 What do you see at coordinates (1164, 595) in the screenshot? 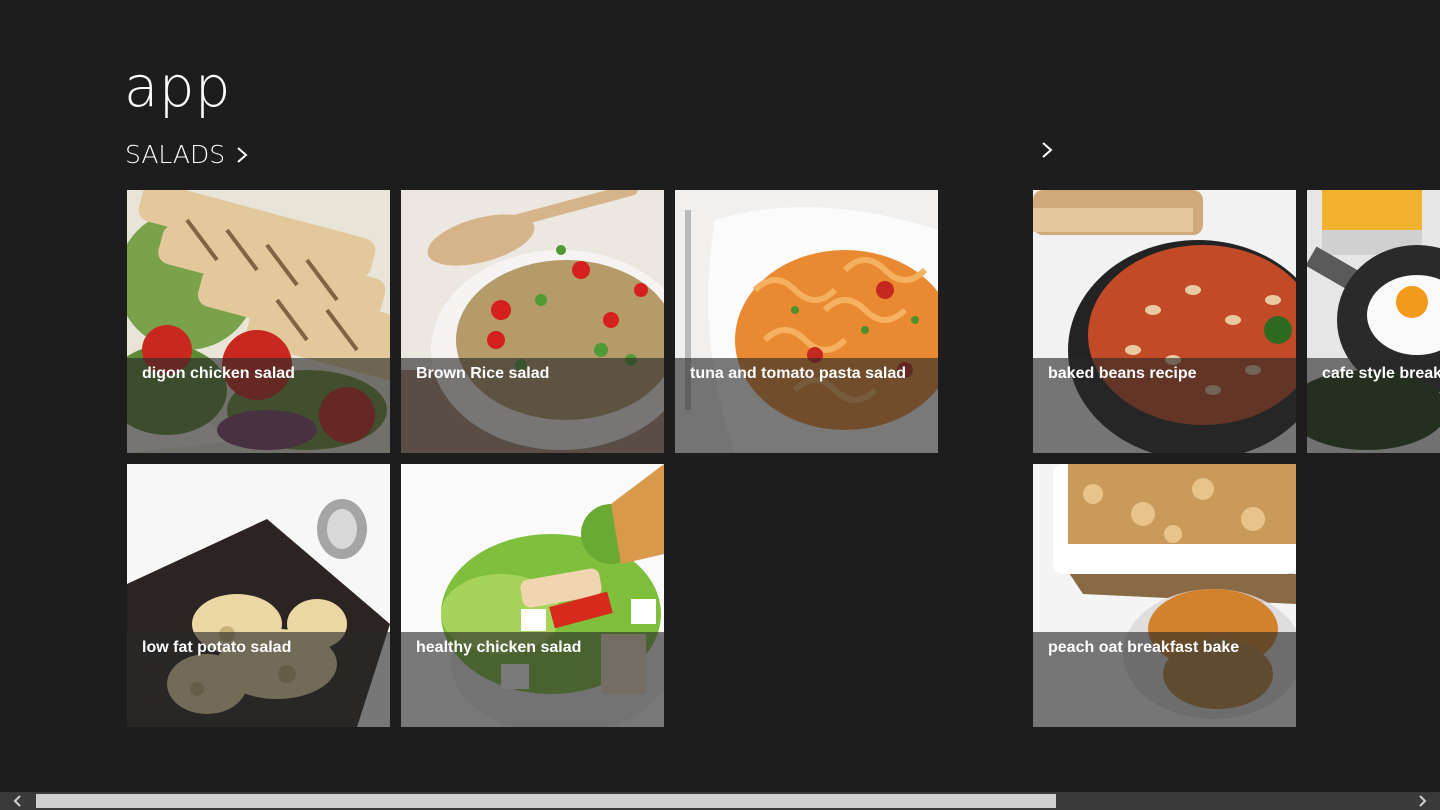
I see `tile-peach-oat-breakfast-bake: peach oat breakfast bake` at bounding box center [1164, 595].